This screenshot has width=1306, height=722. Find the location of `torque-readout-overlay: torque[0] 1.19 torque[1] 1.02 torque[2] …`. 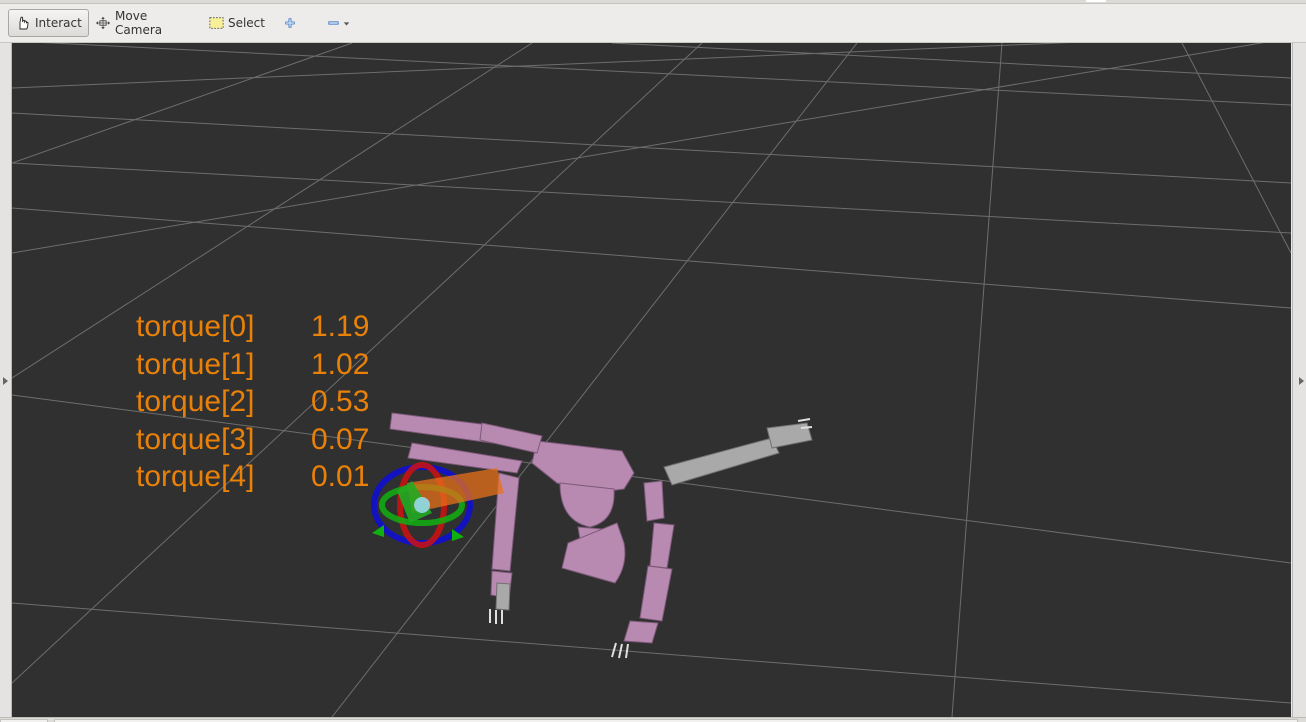

torque-readout-overlay: torque[0] 1.19 torque[1] 1.02 torque[2] … is located at coordinates (252, 402).